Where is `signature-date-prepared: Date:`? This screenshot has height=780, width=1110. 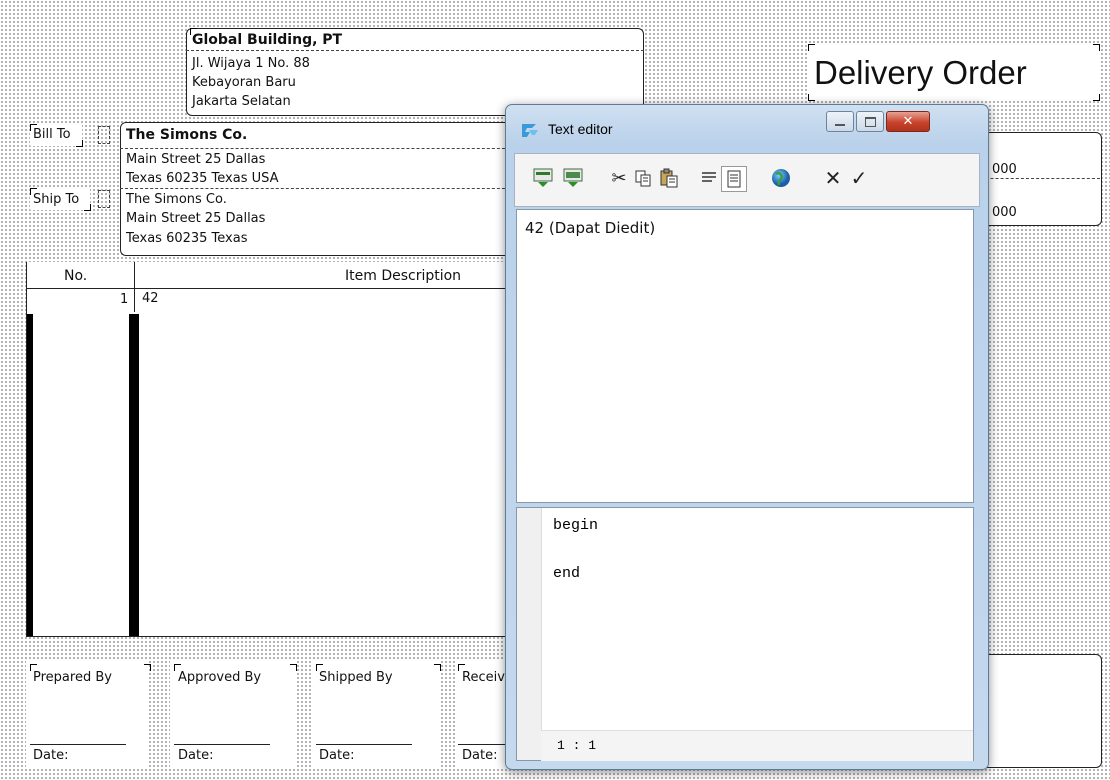
signature-date-prepared: Date: is located at coordinates (51, 755).